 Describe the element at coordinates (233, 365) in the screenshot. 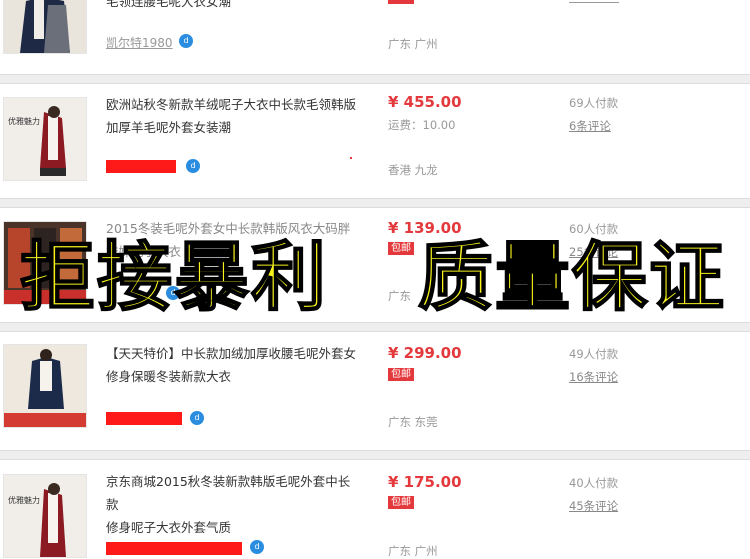

I see `product-title: 【天天特价】中长款加绒加厚收腰毛呢外套女 修身保暖冬装新款大衣` at that location.